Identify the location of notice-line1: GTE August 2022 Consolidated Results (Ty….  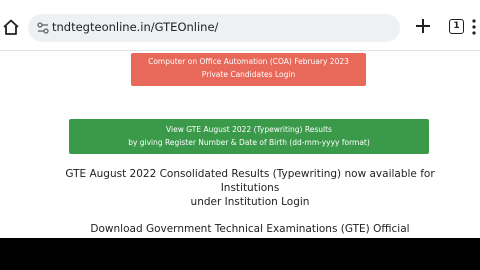
(250, 174).